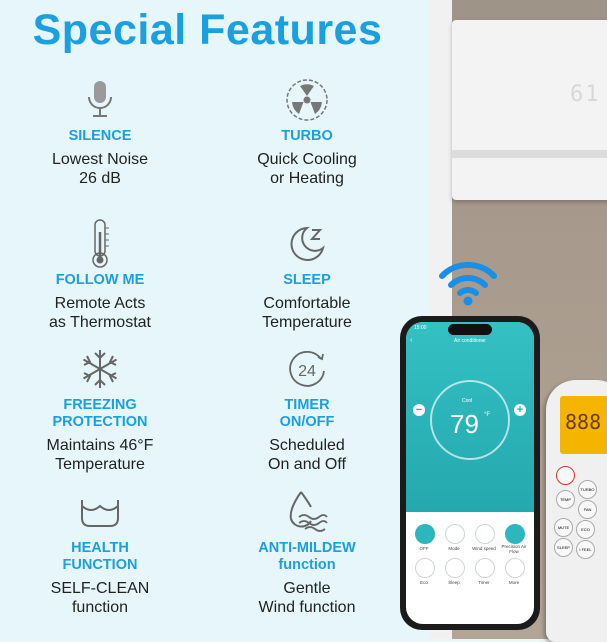  What do you see at coordinates (520, 410) in the screenshot?
I see `plus-button: +` at bounding box center [520, 410].